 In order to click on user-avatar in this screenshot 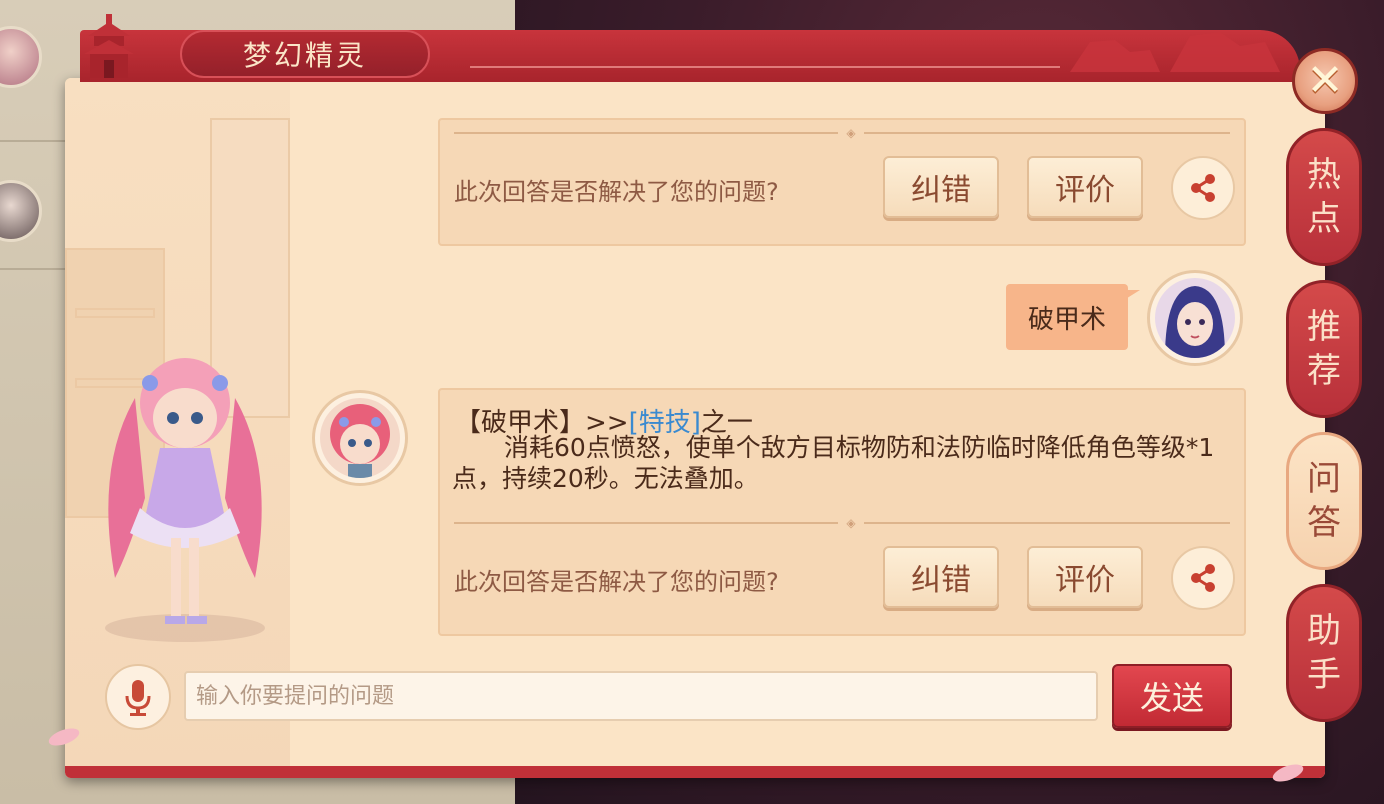, I will do `click(1195, 318)`.